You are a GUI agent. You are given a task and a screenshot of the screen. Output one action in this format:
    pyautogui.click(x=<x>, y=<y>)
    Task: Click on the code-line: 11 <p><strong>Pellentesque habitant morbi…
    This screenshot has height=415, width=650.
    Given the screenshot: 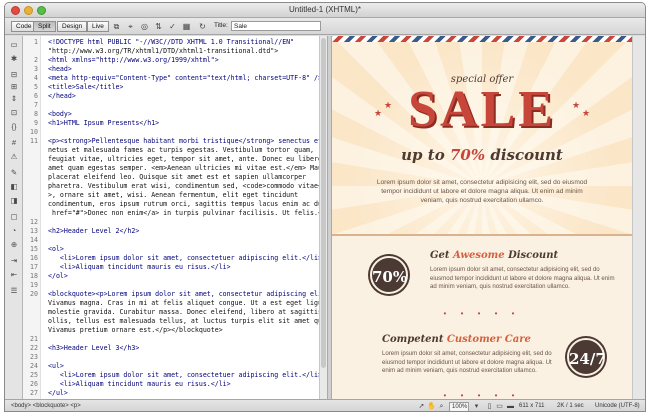 What is the action you would take?
    pyautogui.click(x=171, y=141)
    